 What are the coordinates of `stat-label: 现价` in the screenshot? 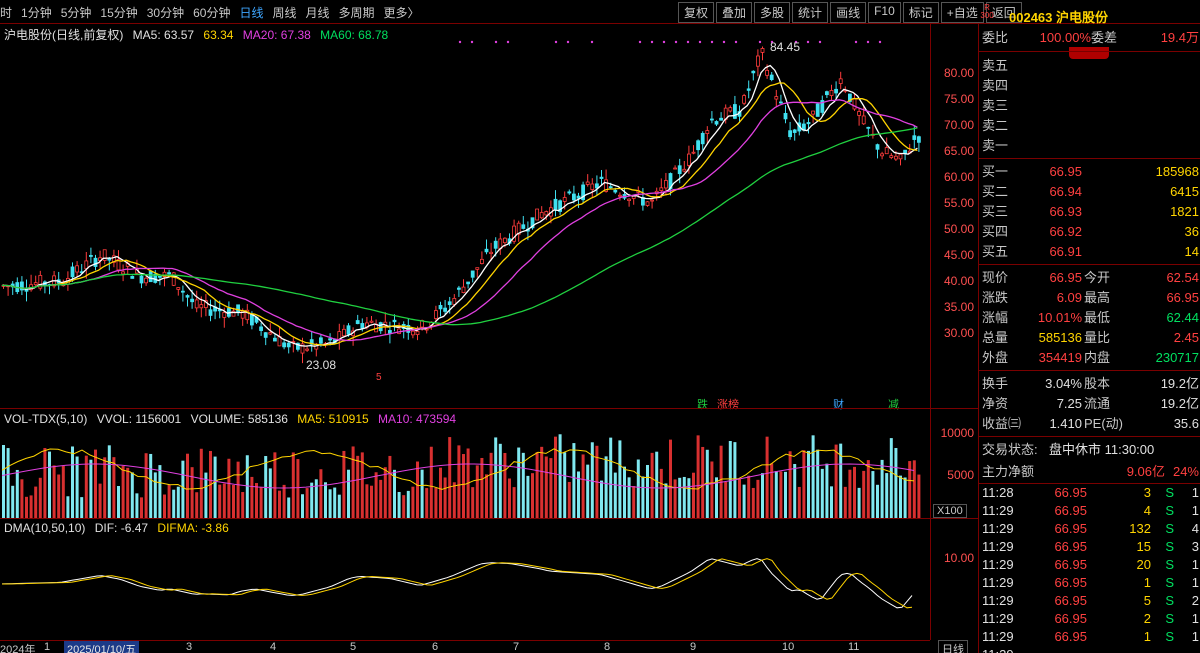 It's located at (995, 277).